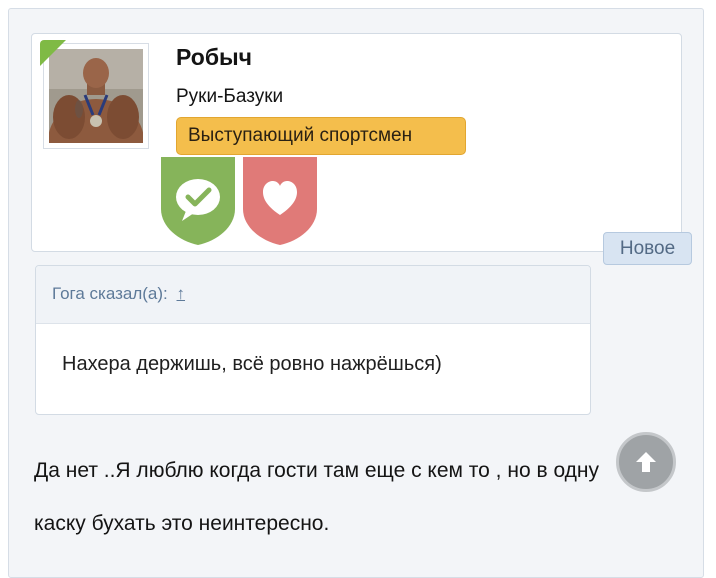 The height and width of the screenshot is (578, 716). I want to click on arrow-up-icon, so click(646, 462).